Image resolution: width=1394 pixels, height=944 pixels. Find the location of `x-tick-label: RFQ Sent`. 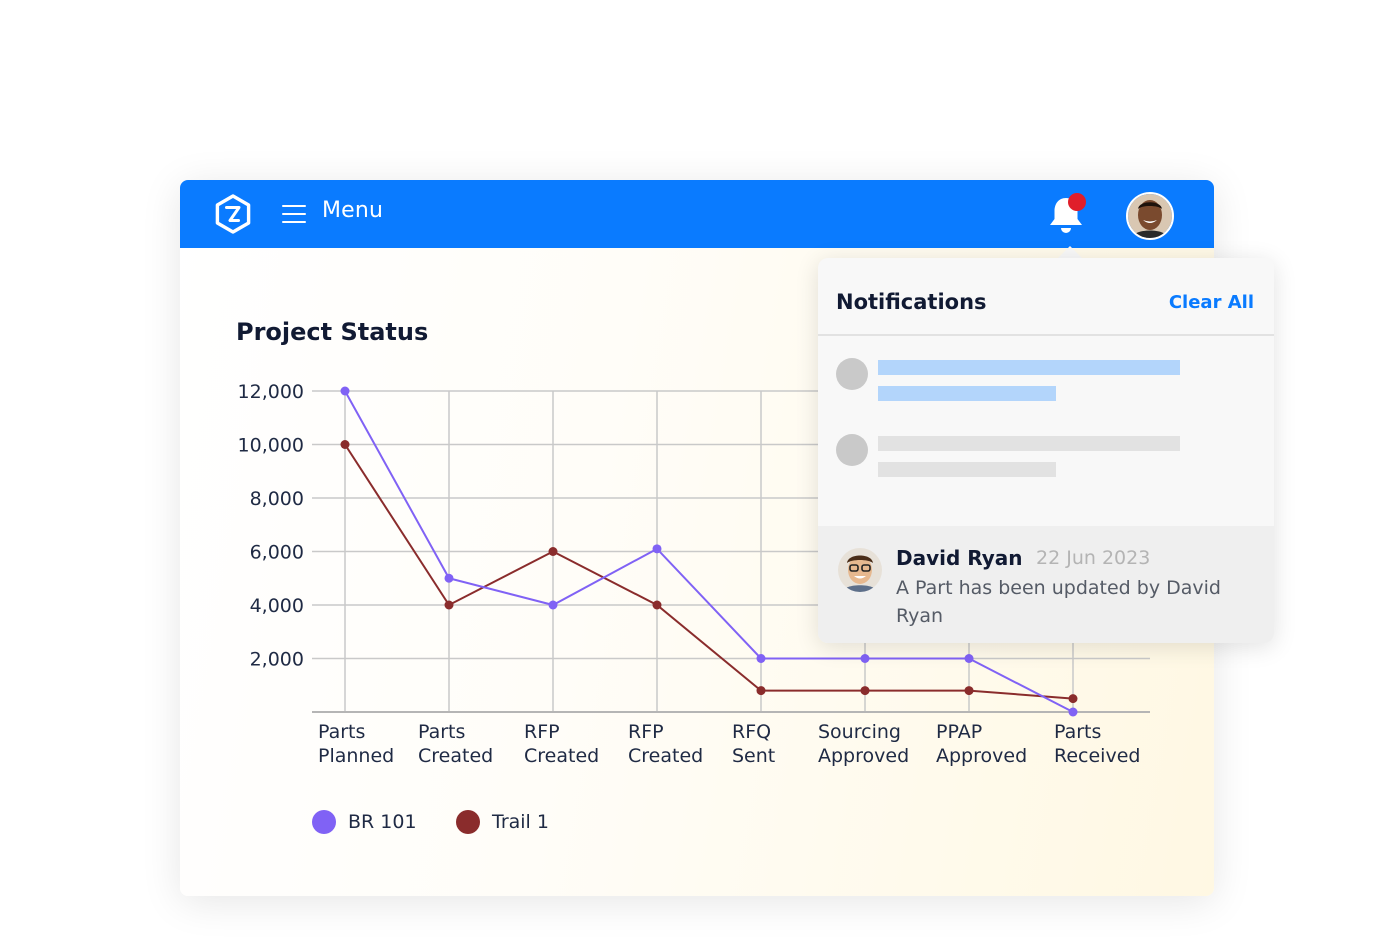

x-tick-label: RFQ Sent is located at coordinates (753, 744).